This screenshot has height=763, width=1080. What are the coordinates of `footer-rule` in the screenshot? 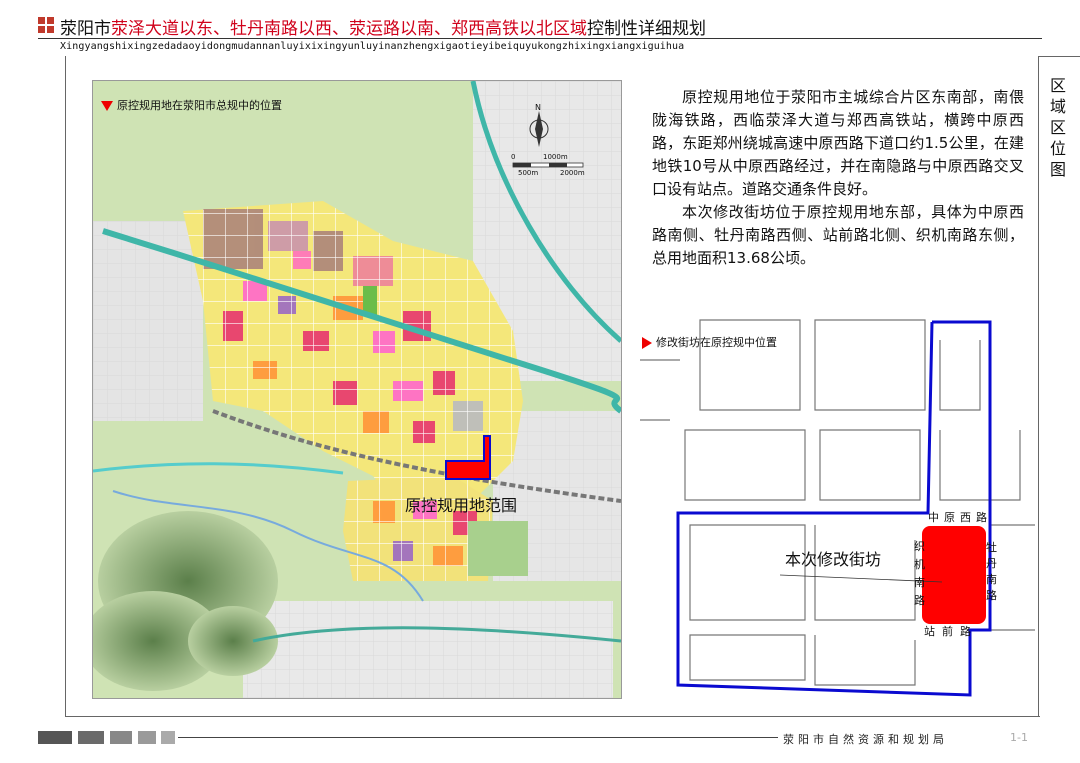 It's located at (478, 737).